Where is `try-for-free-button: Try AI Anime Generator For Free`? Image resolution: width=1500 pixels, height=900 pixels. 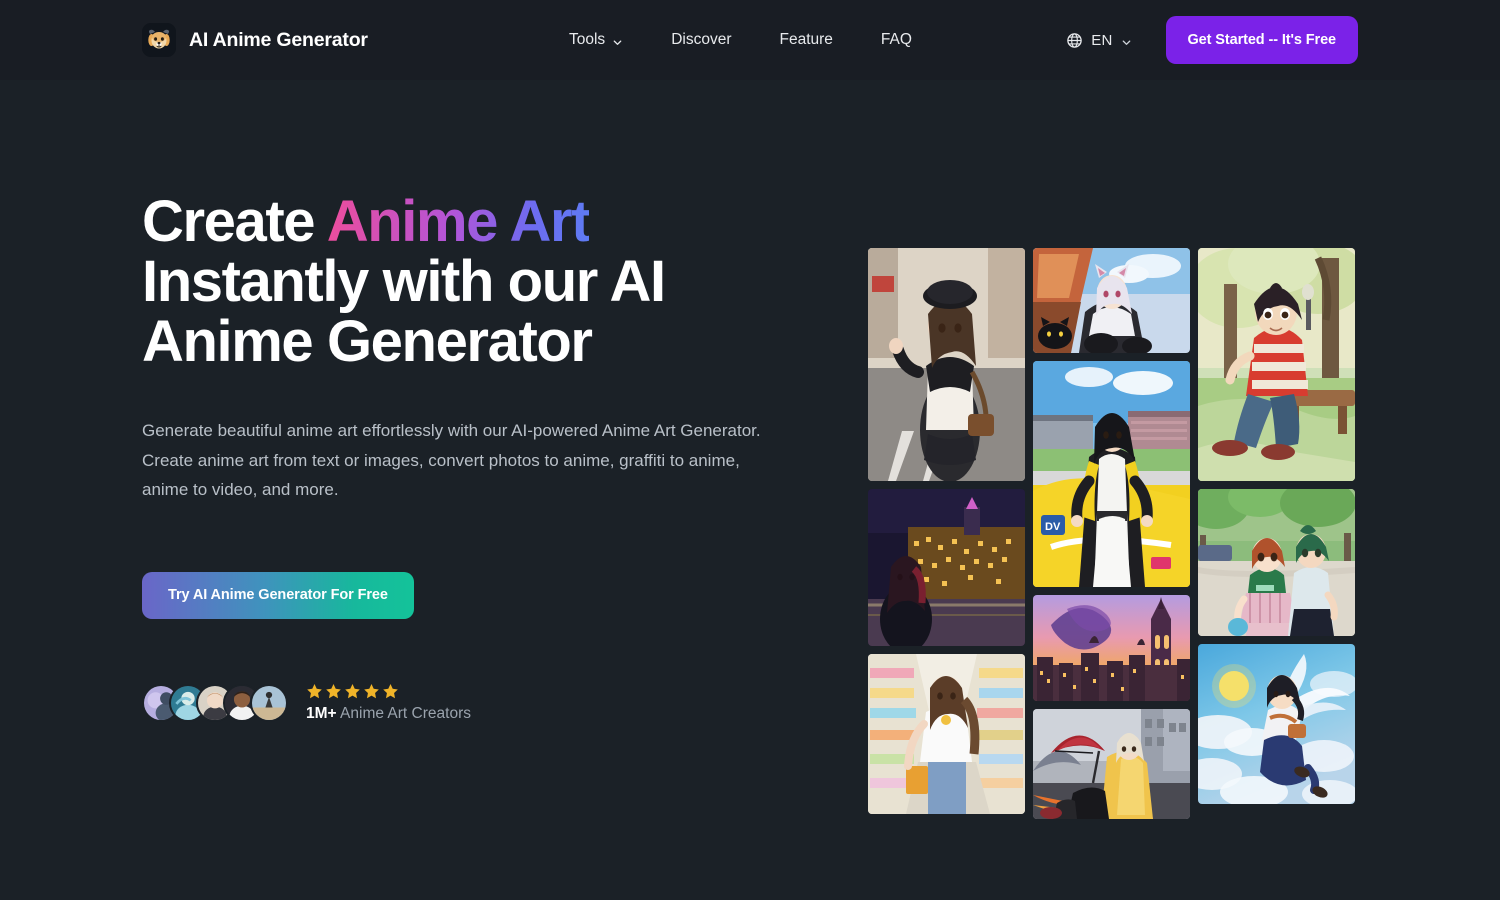 try-for-free-button: Try AI Anime Generator For Free is located at coordinates (278, 595).